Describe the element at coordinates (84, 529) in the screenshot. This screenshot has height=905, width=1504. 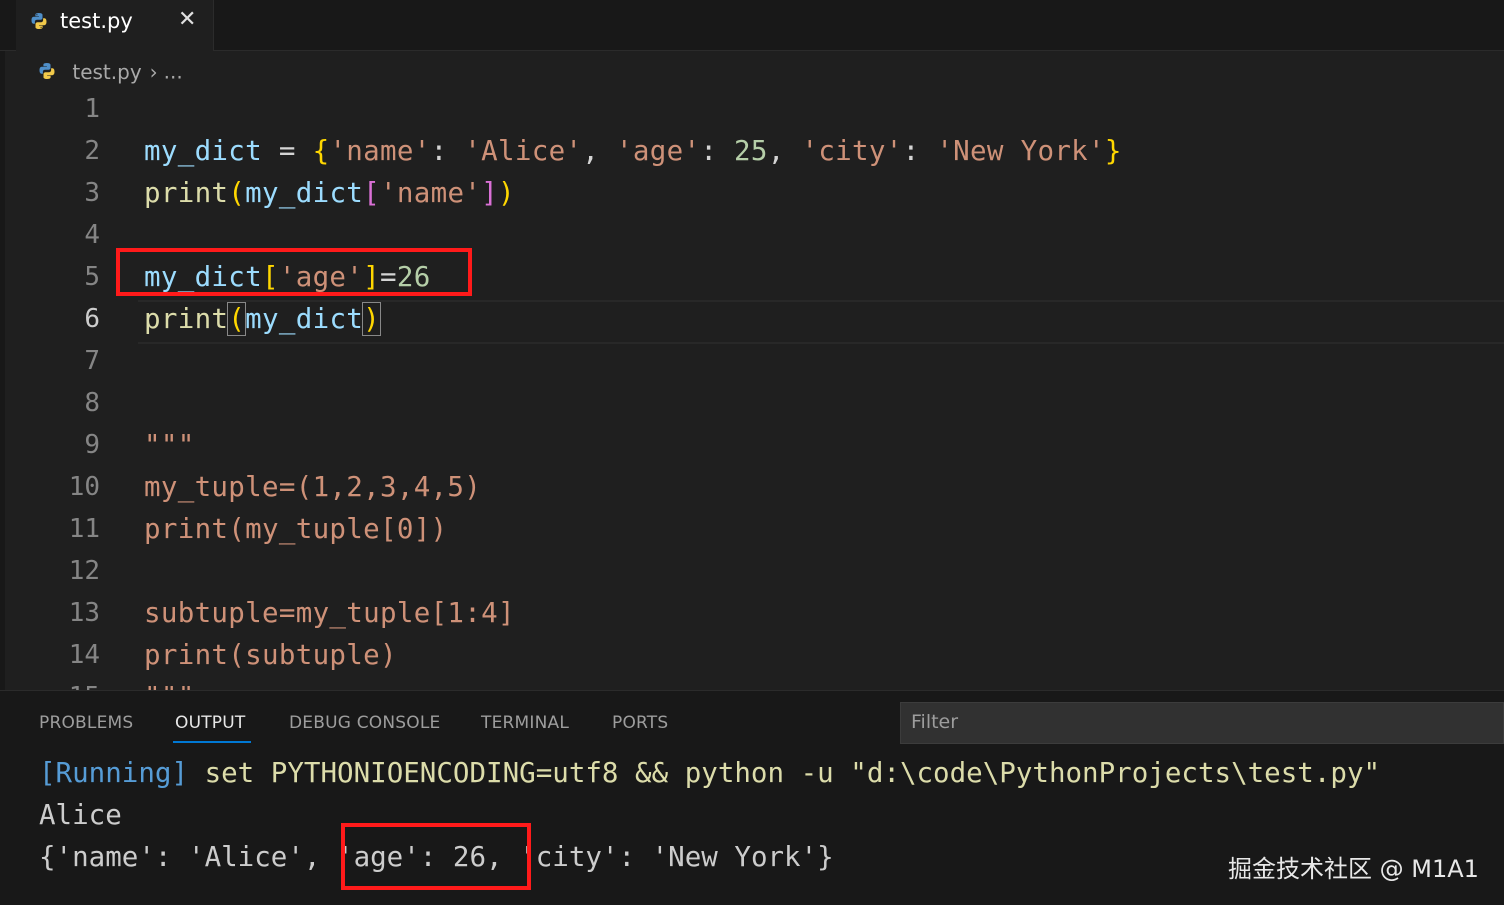
I see `line-number: 11` at that location.